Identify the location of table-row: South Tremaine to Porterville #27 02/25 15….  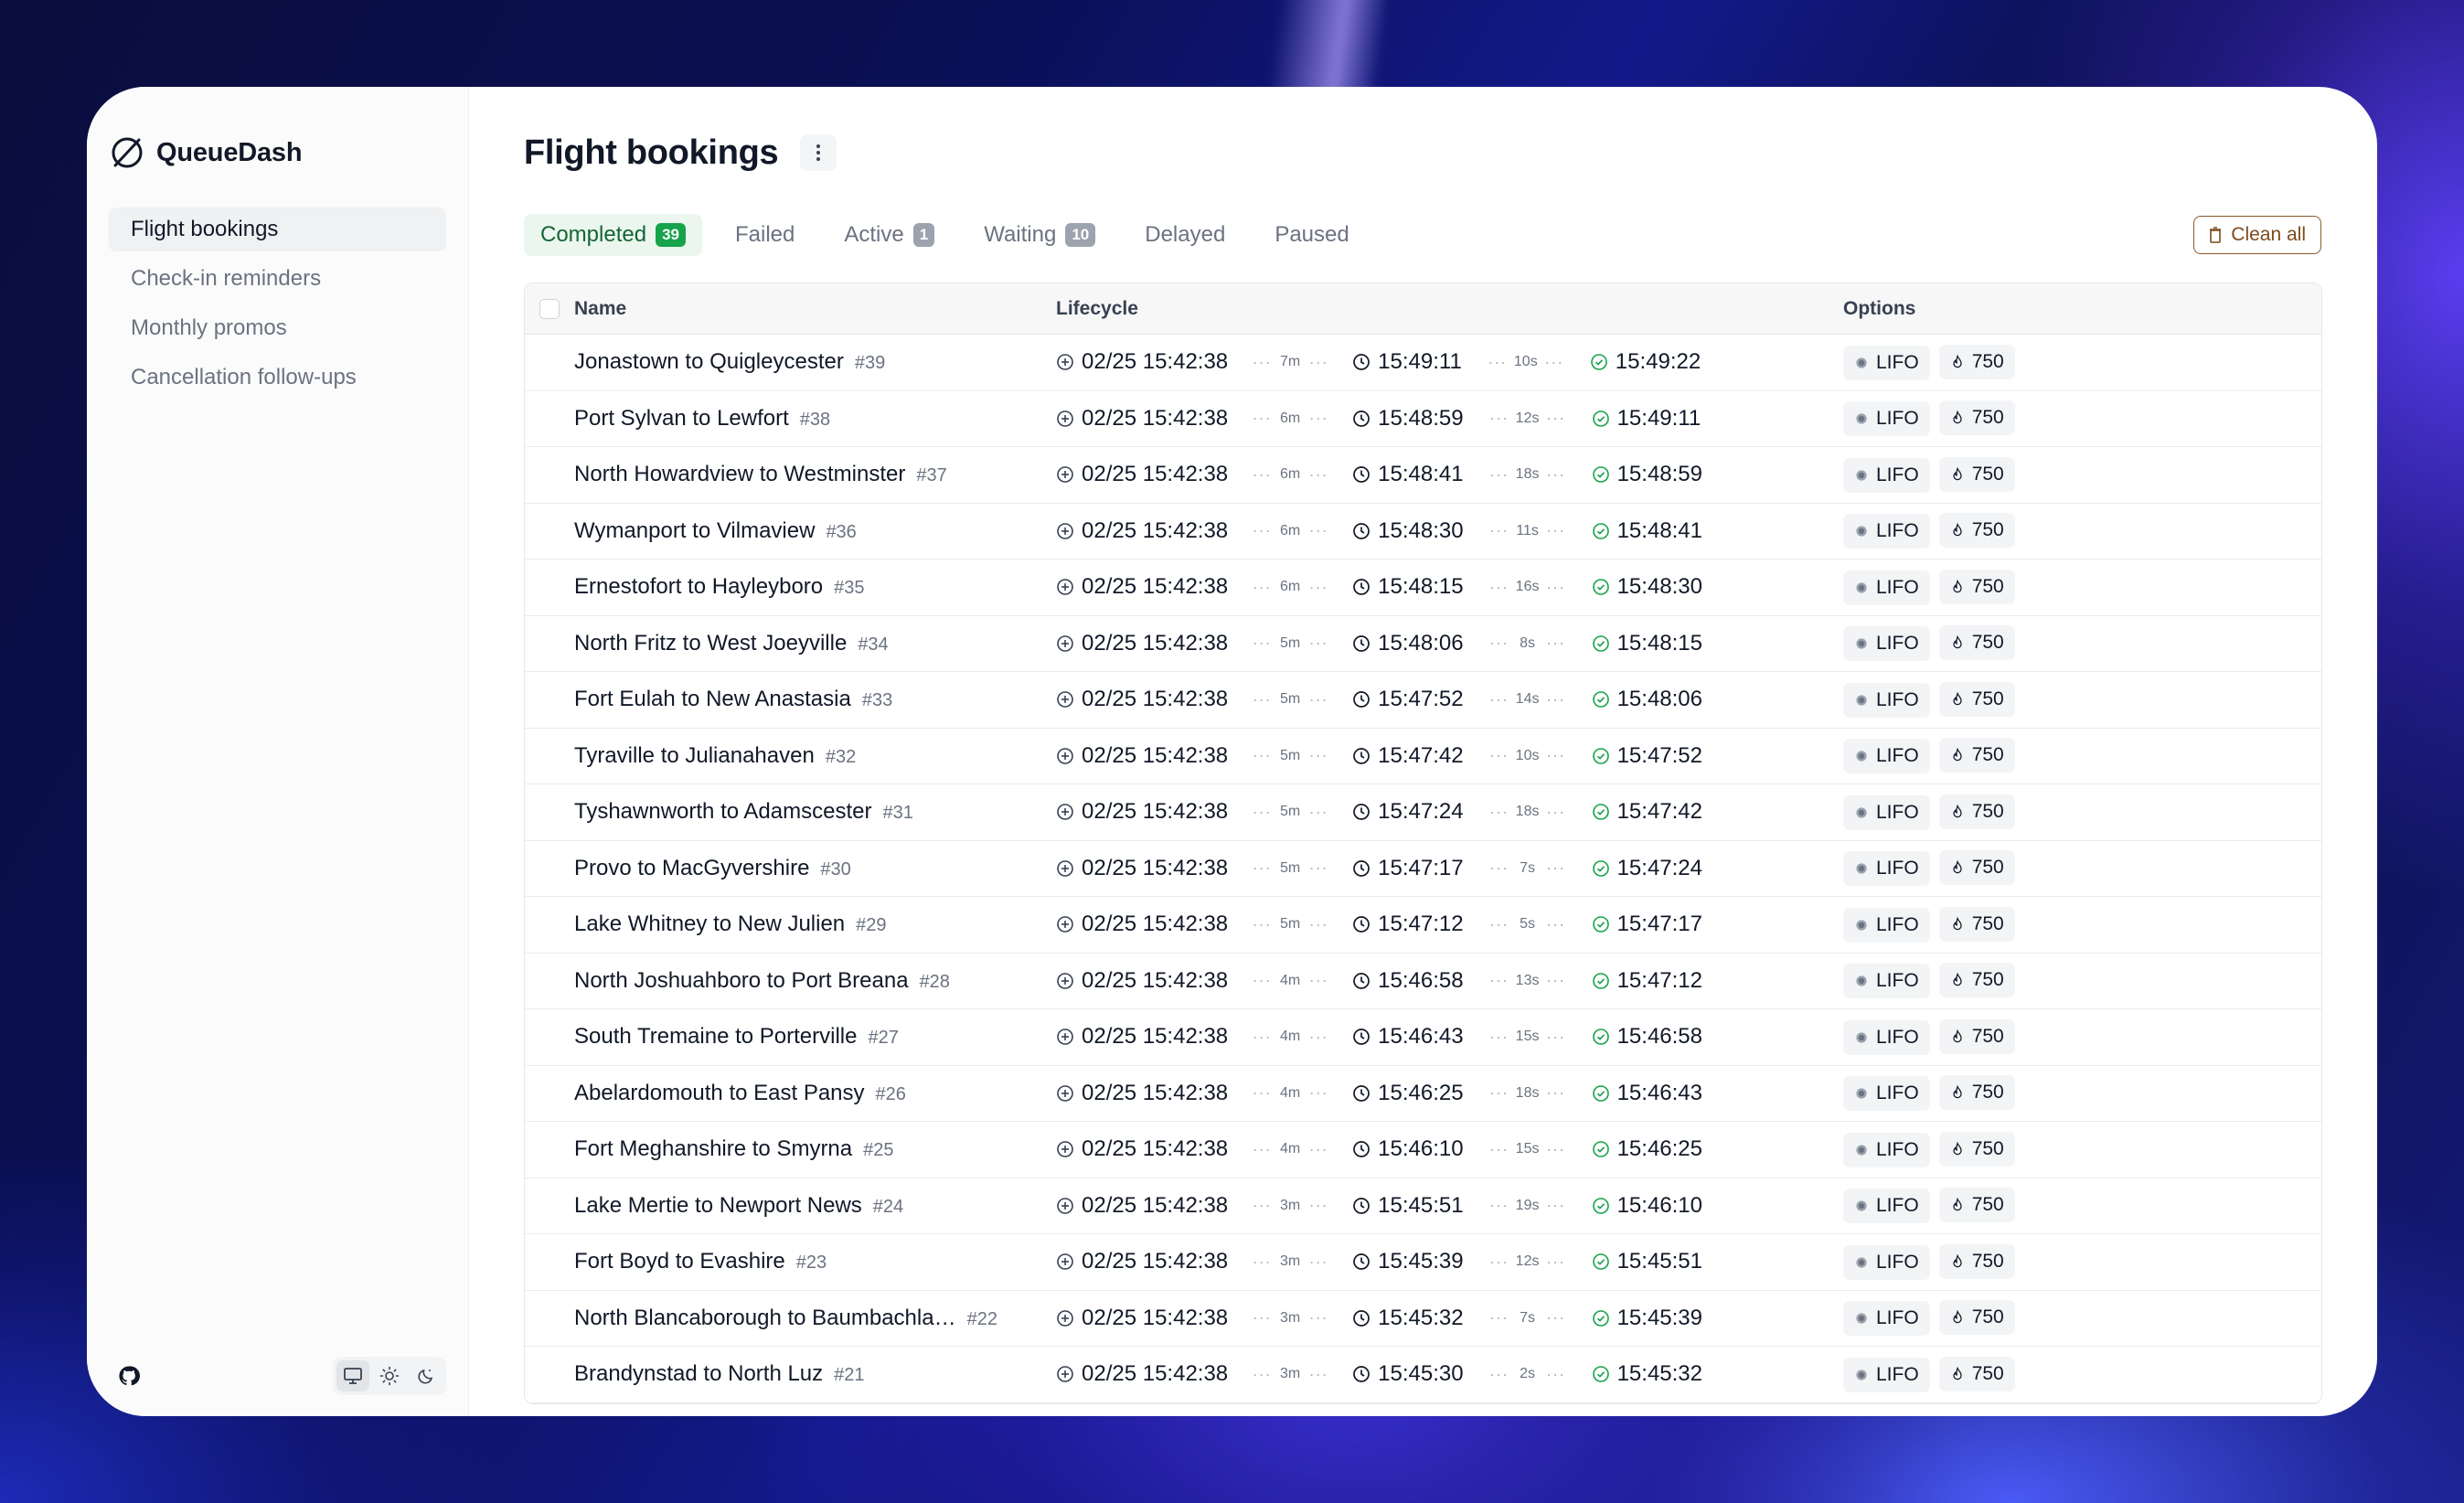
(1423, 1037).